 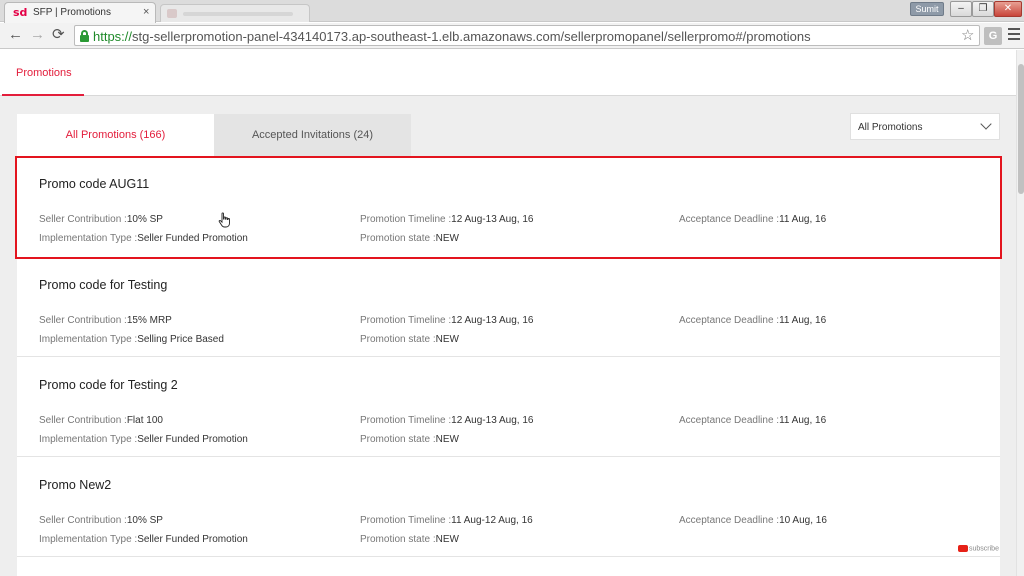 I want to click on nav-tab-promotions-label: Promotions, so click(x=44, y=73).